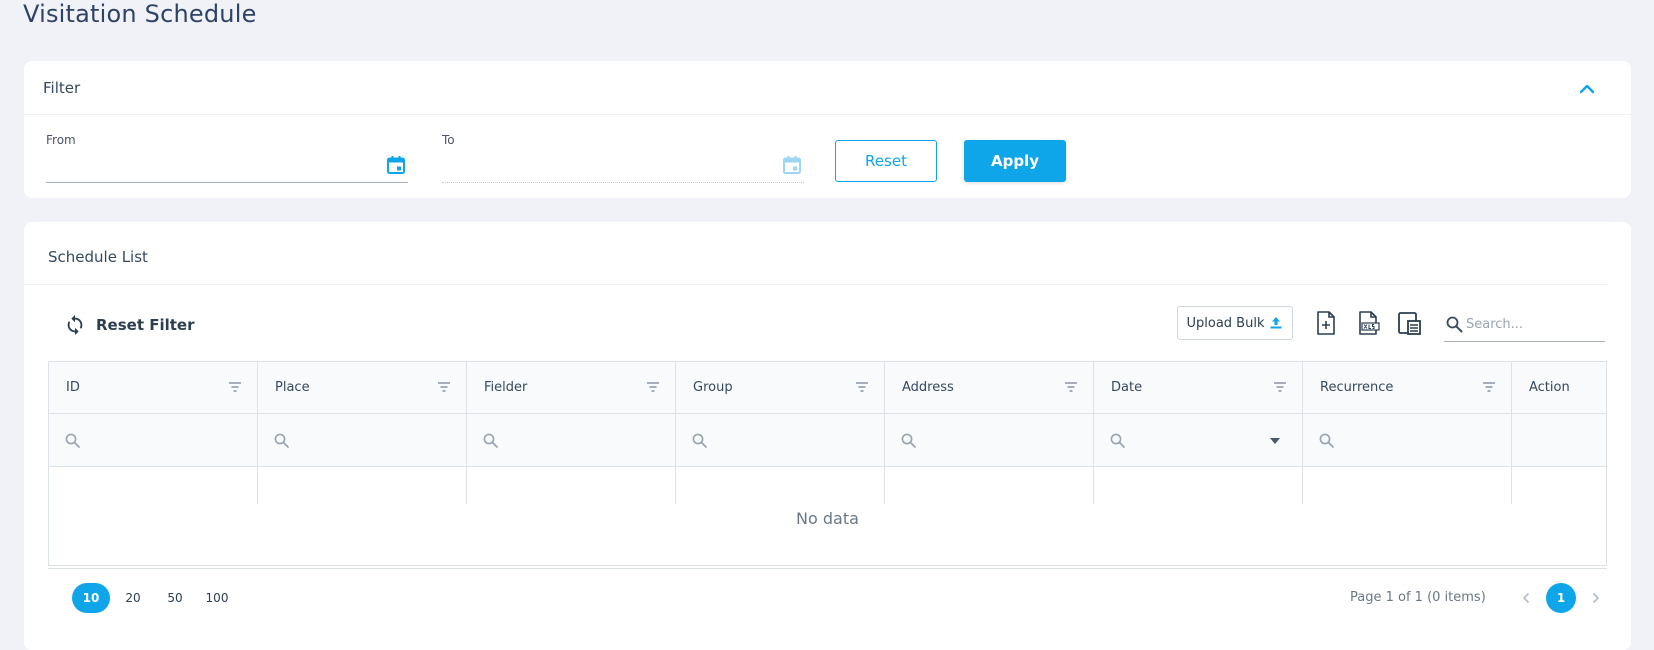 The width and height of the screenshot is (1654, 650). What do you see at coordinates (175, 598) in the screenshot?
I see `page-size-50: 50` at bounding box center [175, 598].